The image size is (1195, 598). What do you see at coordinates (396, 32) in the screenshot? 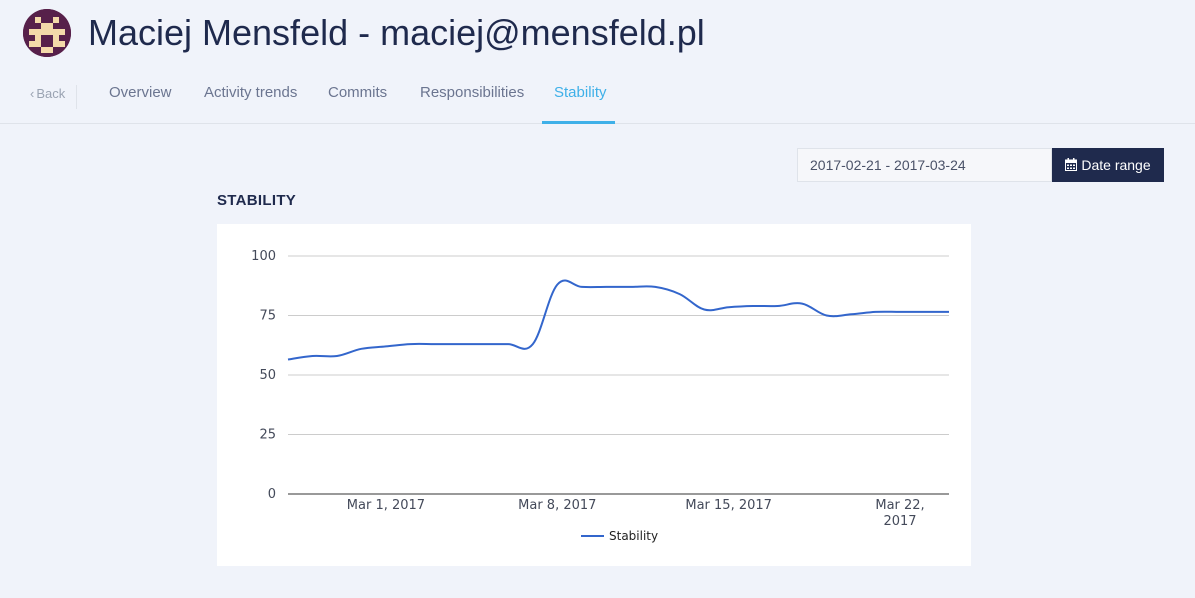
I see `page-title: Maciej Mensfeld - maciej@mensfeld.pl` at bounding box center [396, 32].